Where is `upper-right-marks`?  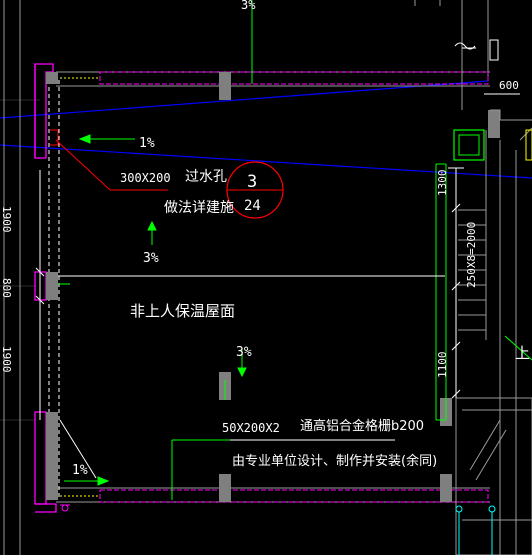 upper-right-marks is located at coordinates (476, 50).